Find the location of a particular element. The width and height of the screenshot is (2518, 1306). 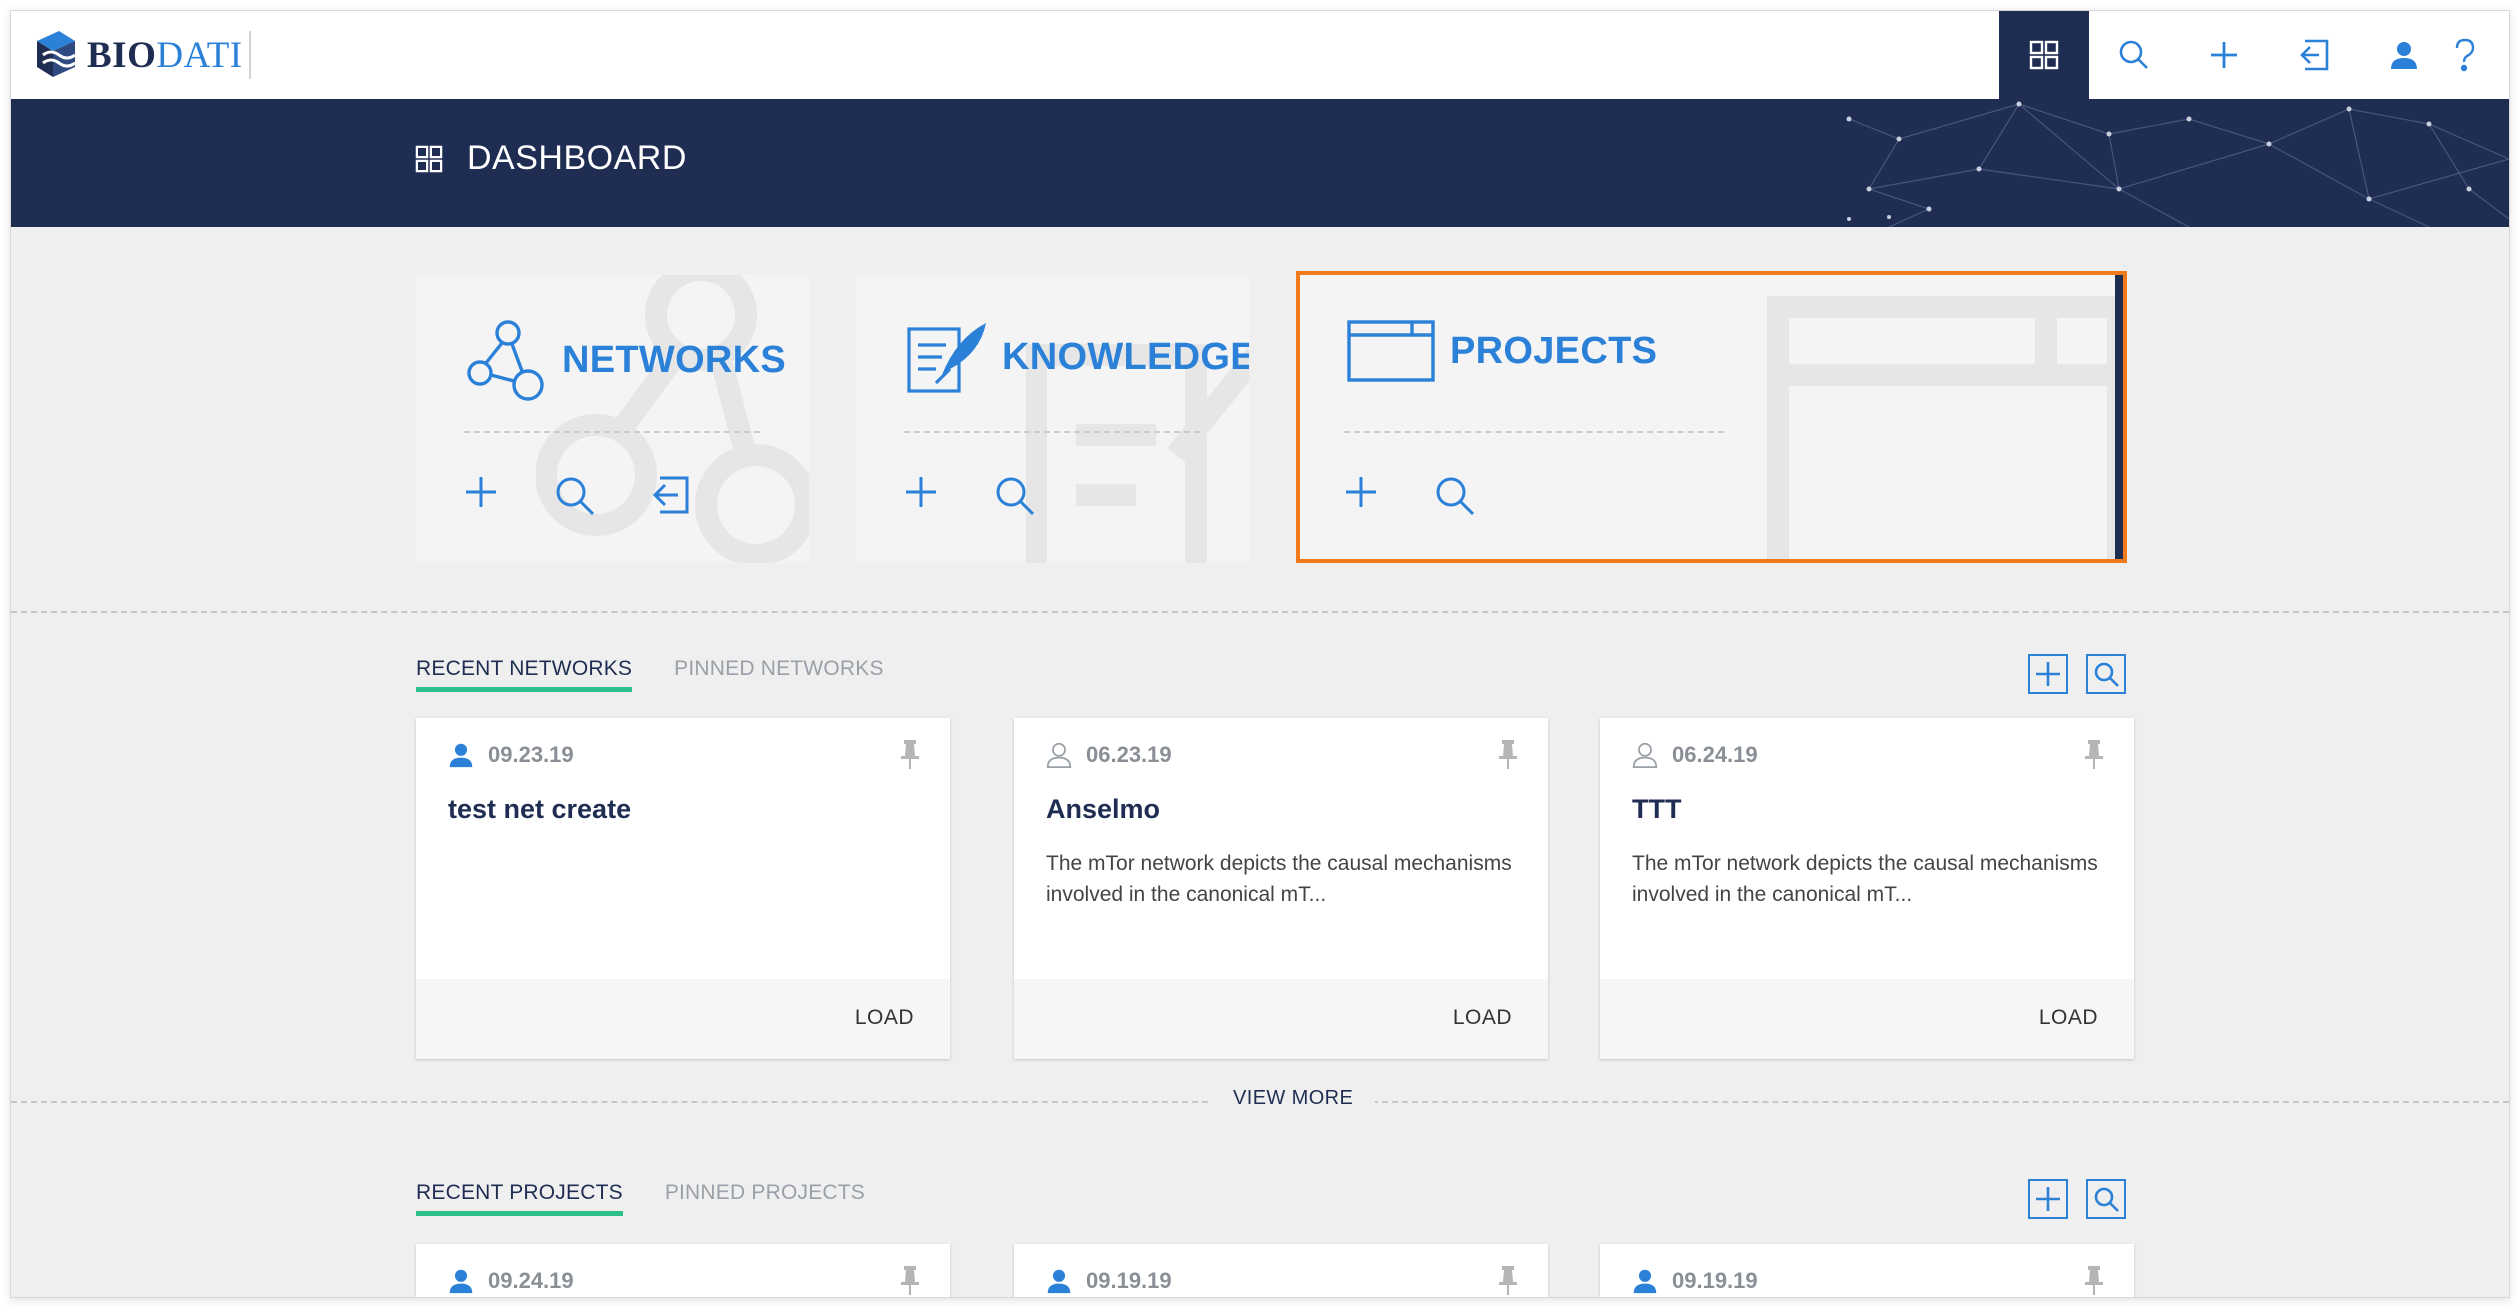

import-network-button is located at coordinates (671, 498).